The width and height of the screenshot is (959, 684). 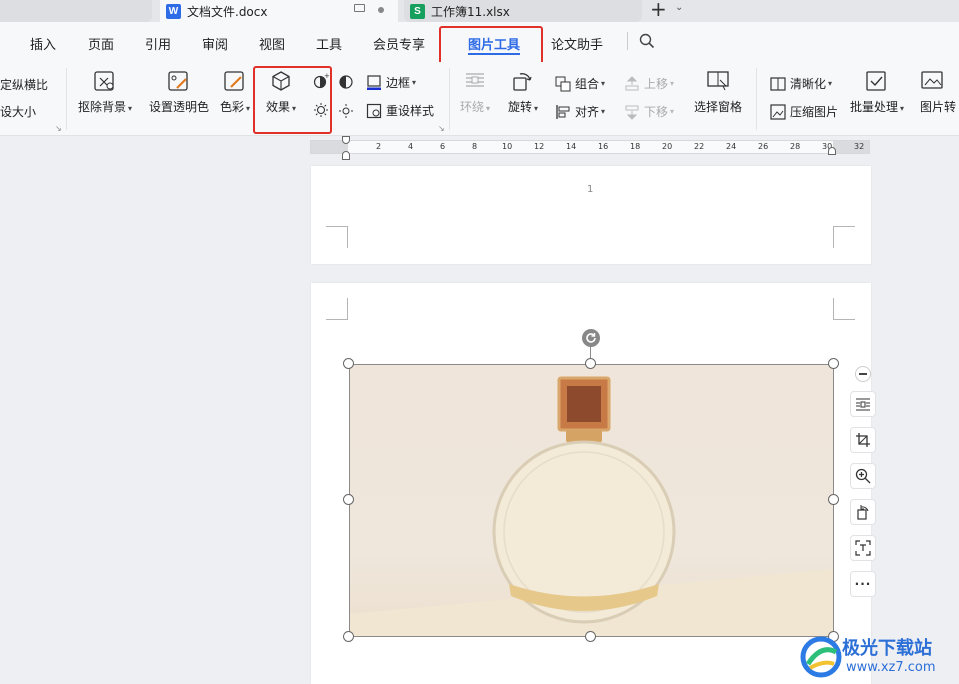 I want to click on align-button: 对齐 ▾, so click(x=580, y=111).